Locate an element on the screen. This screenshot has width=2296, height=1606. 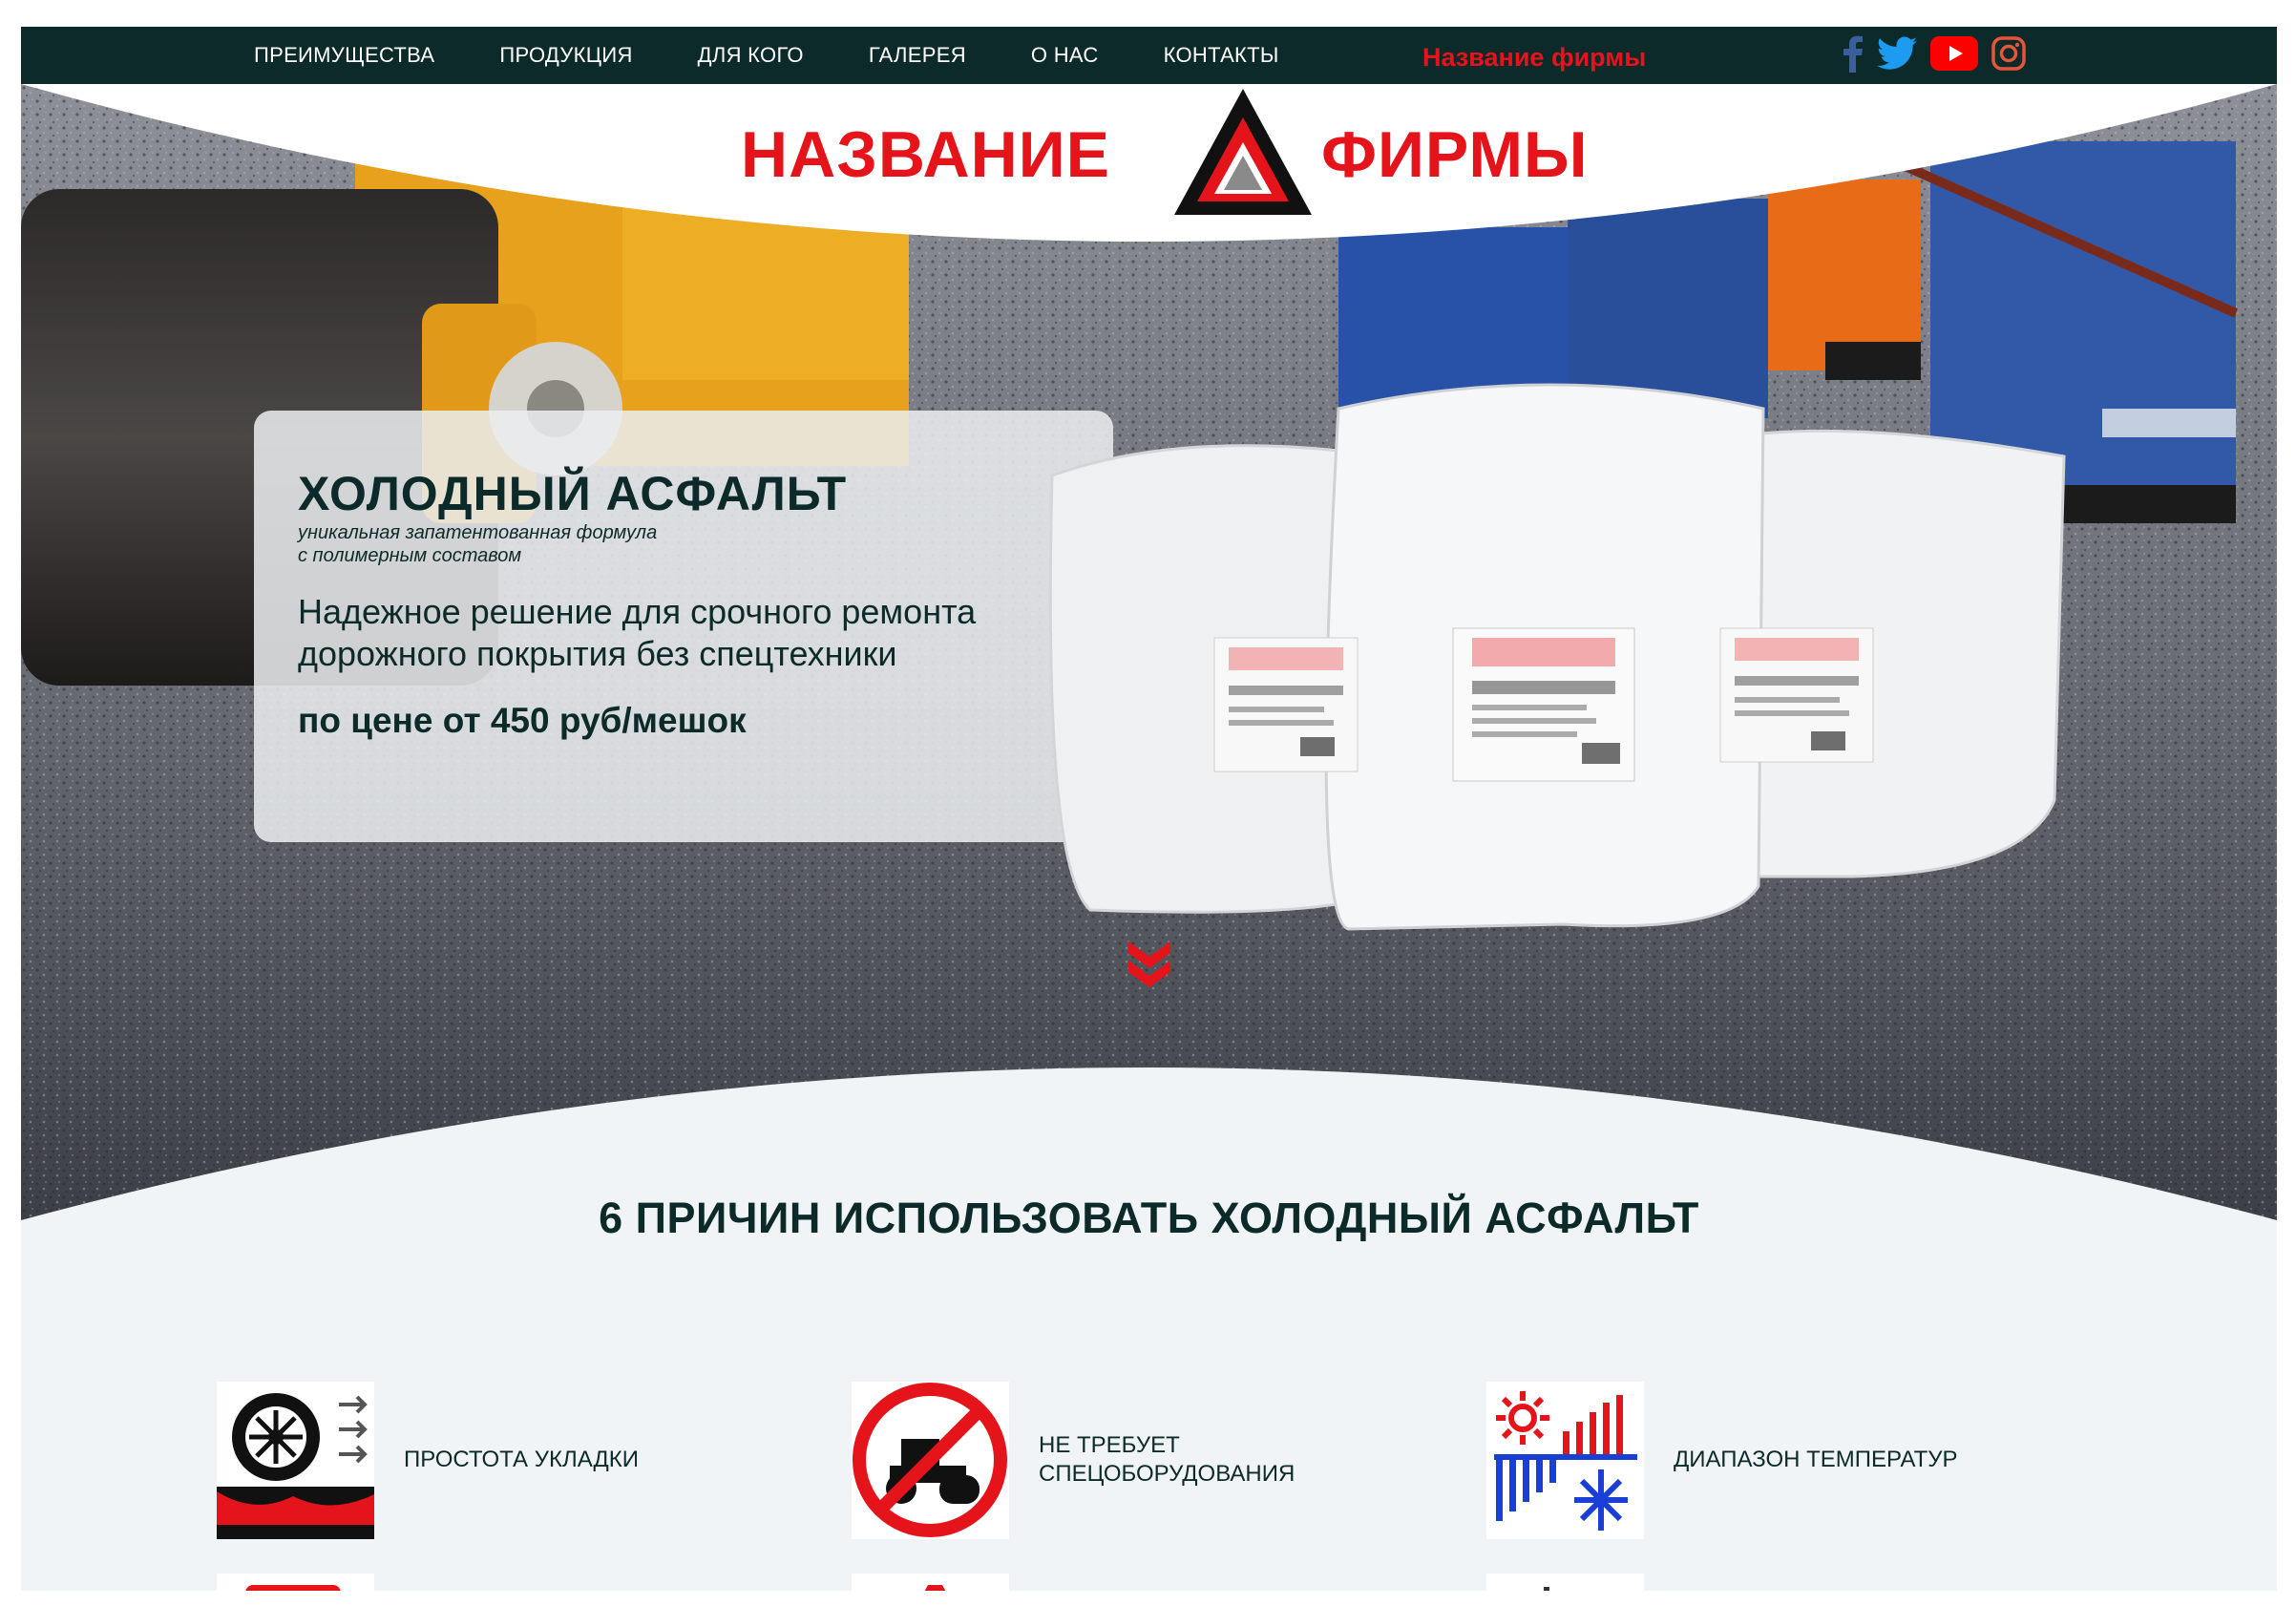
youtube-icon is located at coordinates (1954, 55).